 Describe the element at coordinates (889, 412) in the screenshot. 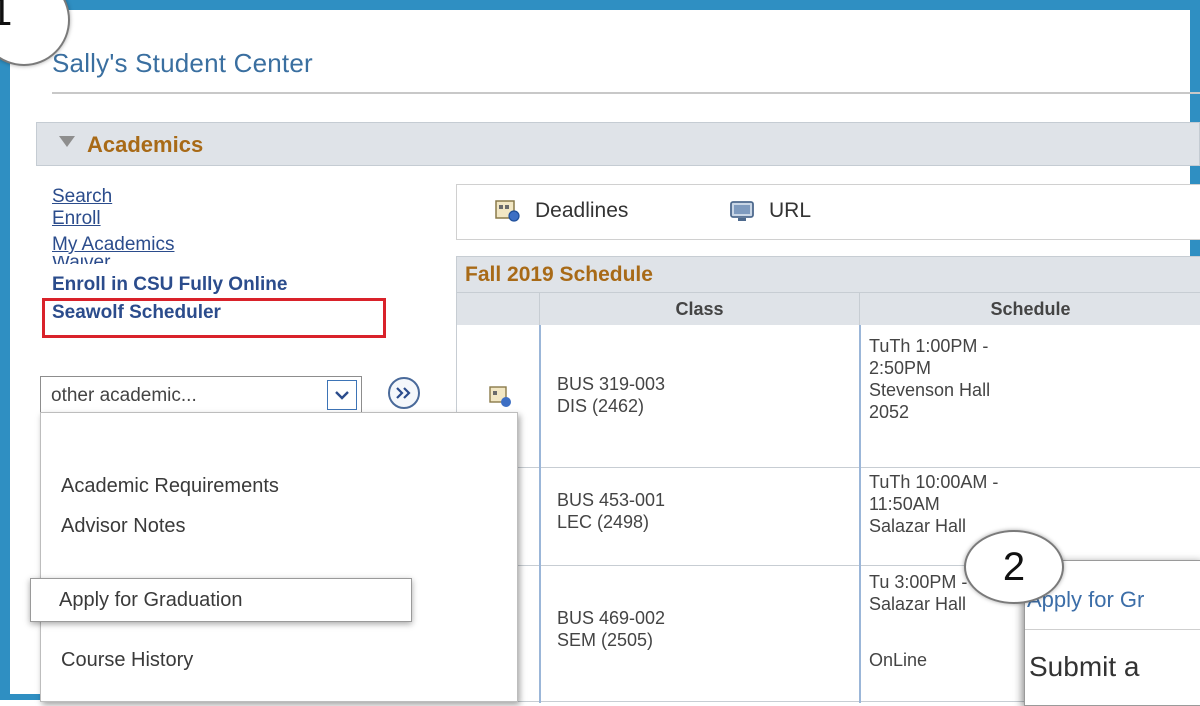

I see `schedule-line: 2052` at that location.